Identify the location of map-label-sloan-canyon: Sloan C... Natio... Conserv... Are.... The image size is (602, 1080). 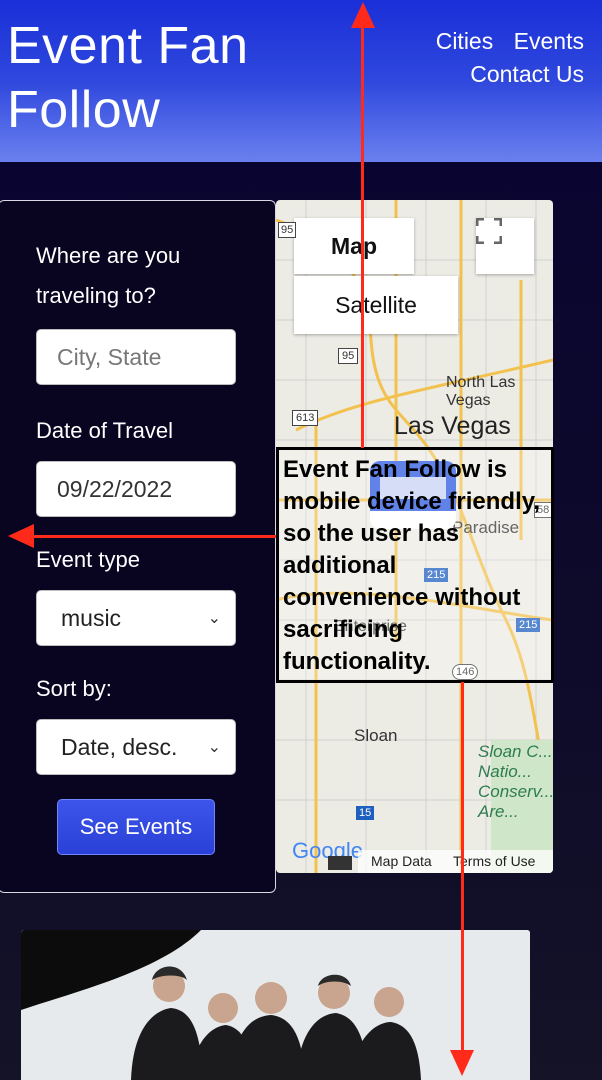
(515, 781).